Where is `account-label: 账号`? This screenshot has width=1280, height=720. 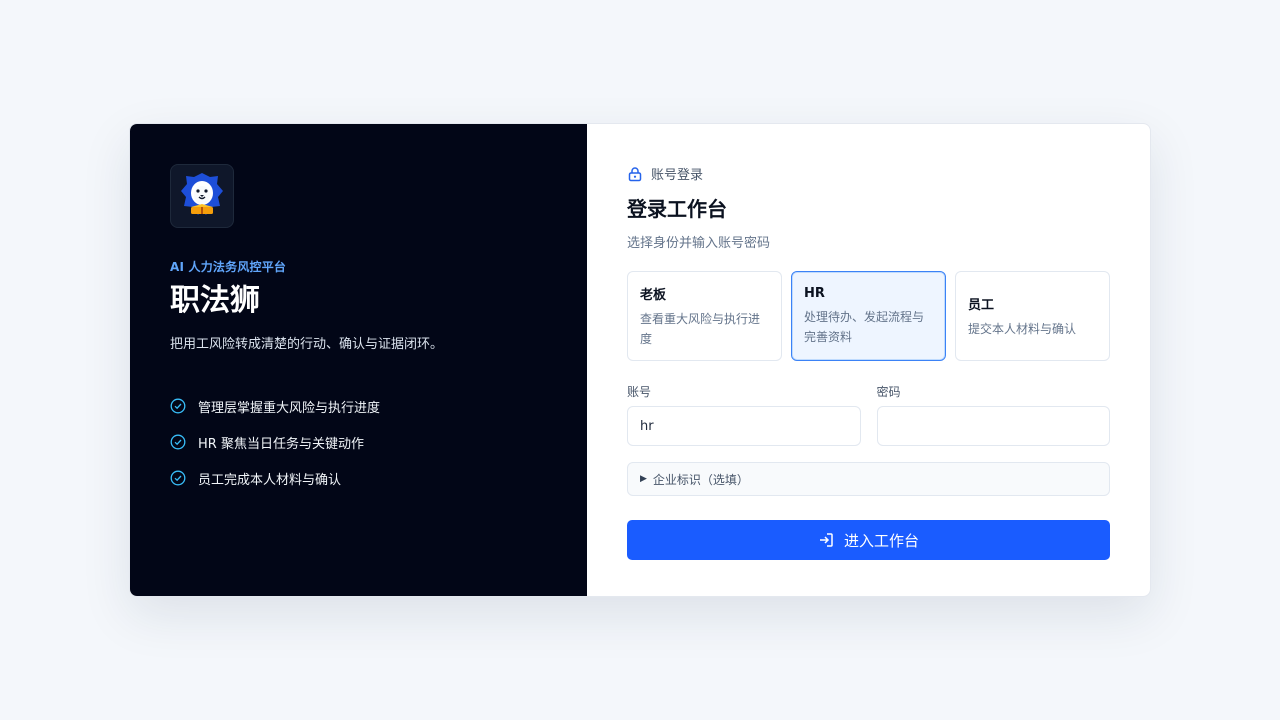 account-label: 账号 is located at coordinates (639, 392).